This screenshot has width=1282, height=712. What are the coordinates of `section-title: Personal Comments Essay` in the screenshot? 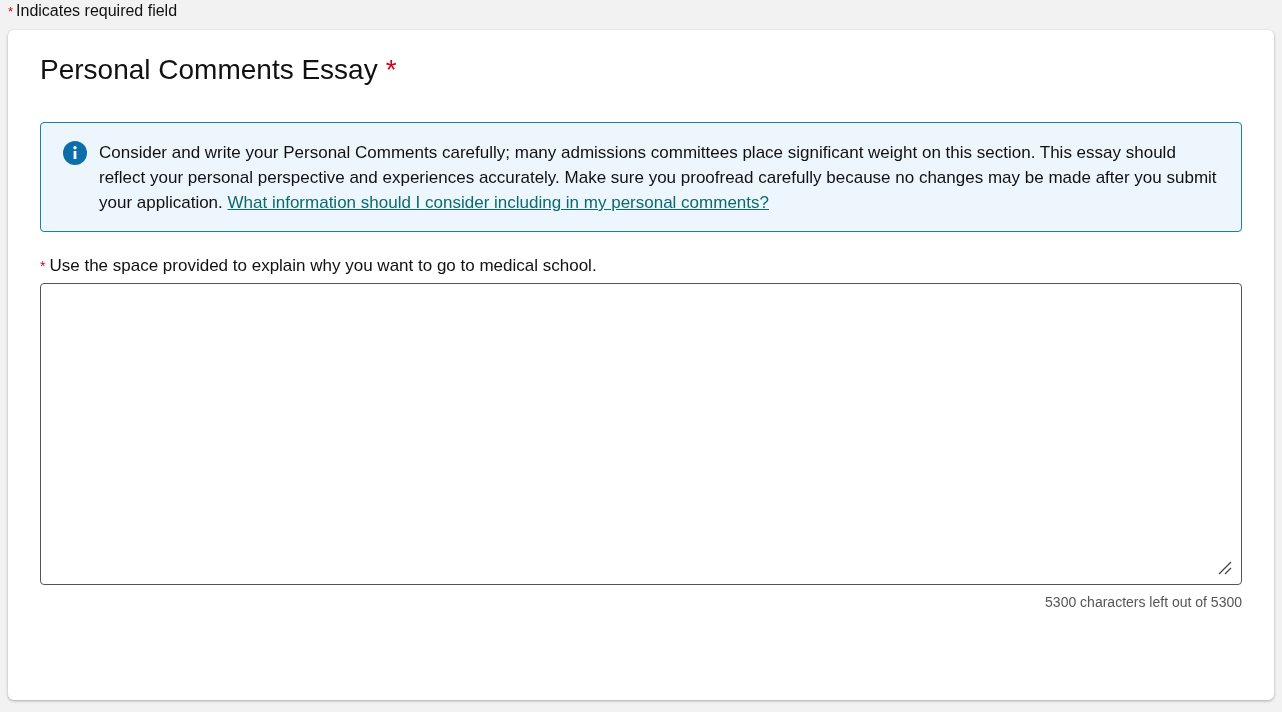 It's located at (209, 70).